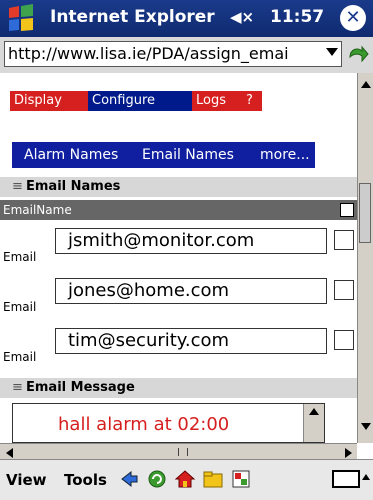 Image resolution: width=373 pixels, height=500 pixels. Describe the element at coordinates (191, 341) in the screenshot. I see `email-input: tim@security.com` at that location.